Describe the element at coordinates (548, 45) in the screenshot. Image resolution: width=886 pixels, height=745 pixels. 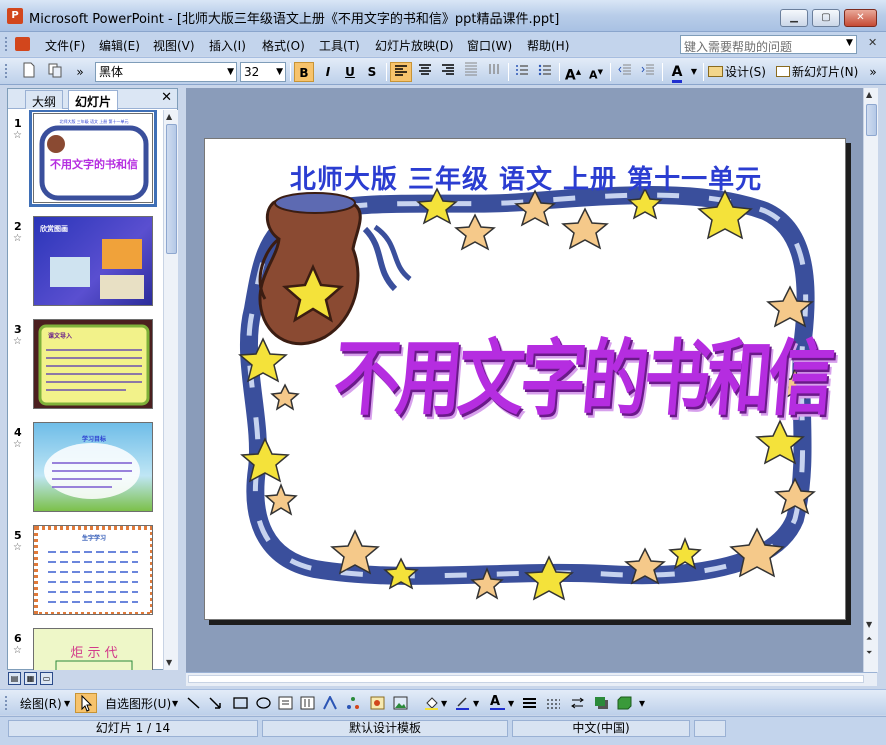
I see `menu-help: 帮助(H)` at that location.